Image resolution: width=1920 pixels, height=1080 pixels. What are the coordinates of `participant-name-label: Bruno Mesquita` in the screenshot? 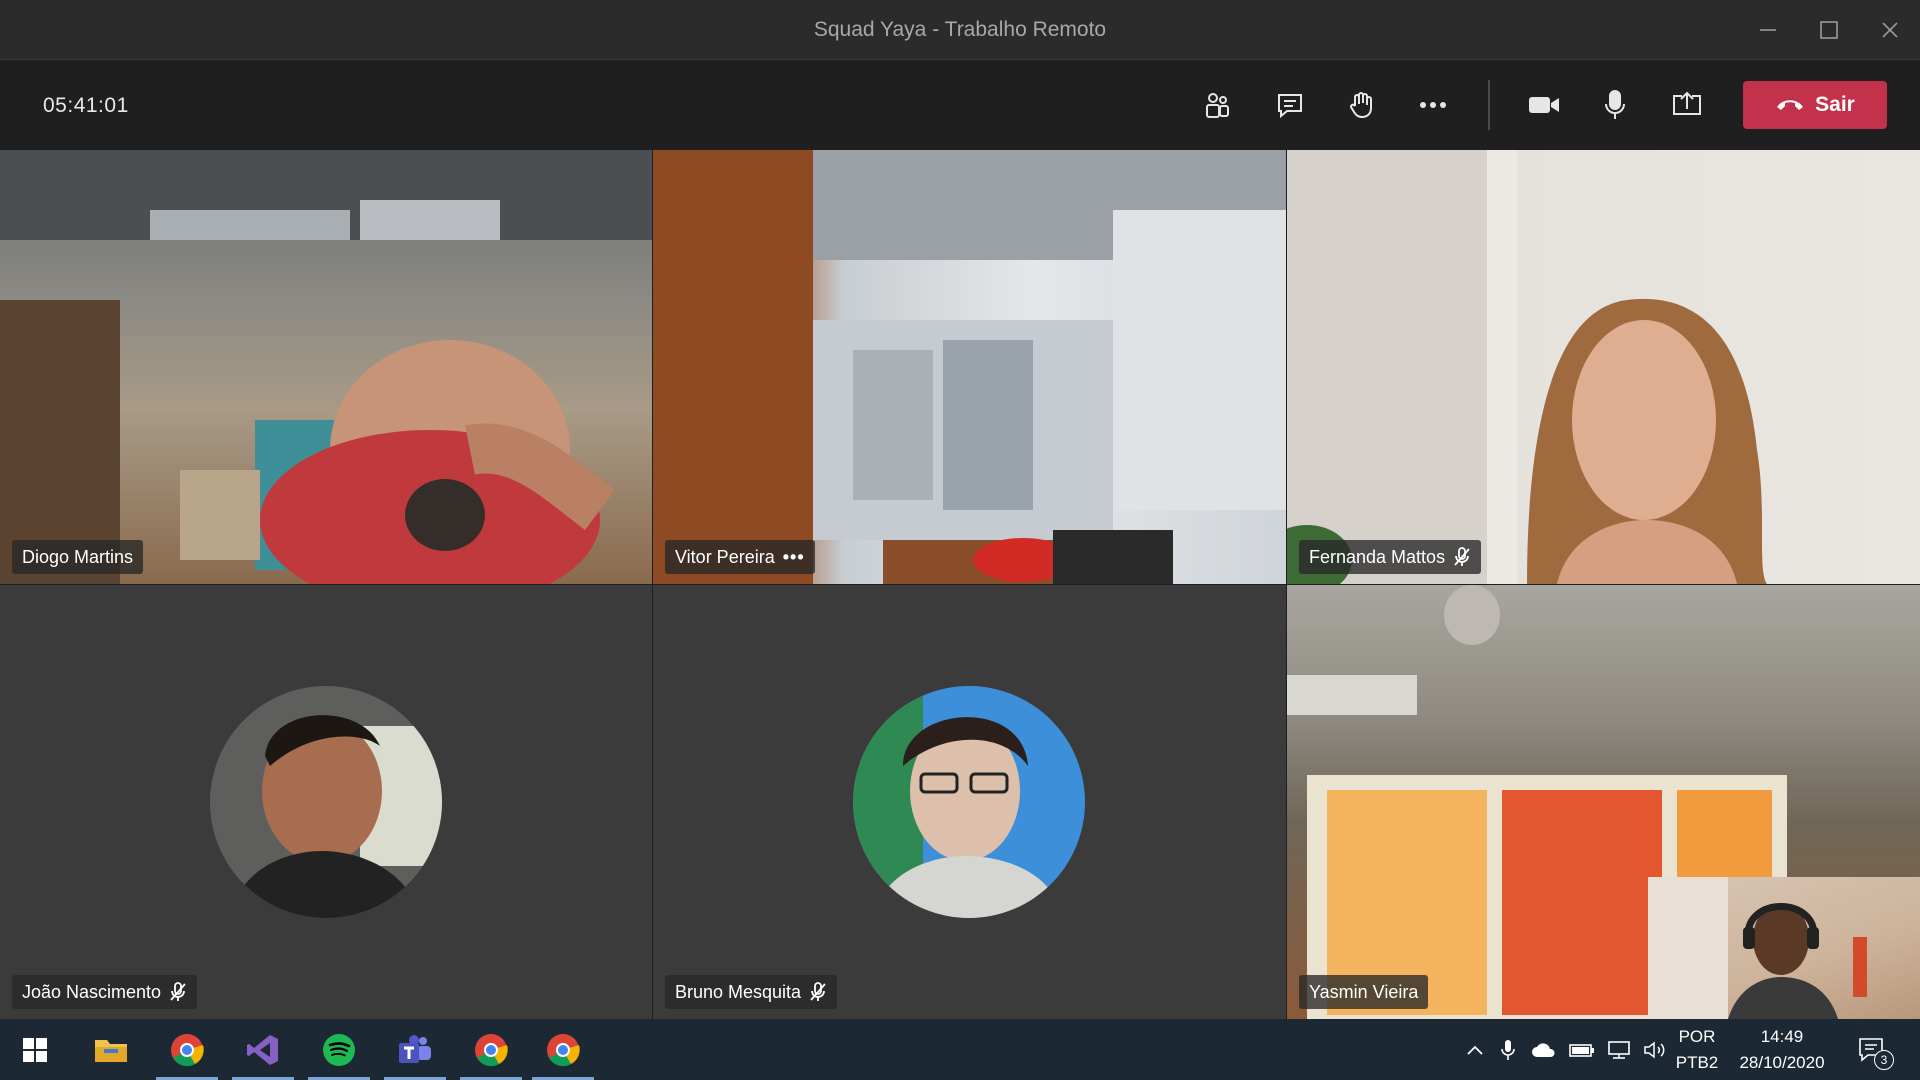 It's located at (751, 992).